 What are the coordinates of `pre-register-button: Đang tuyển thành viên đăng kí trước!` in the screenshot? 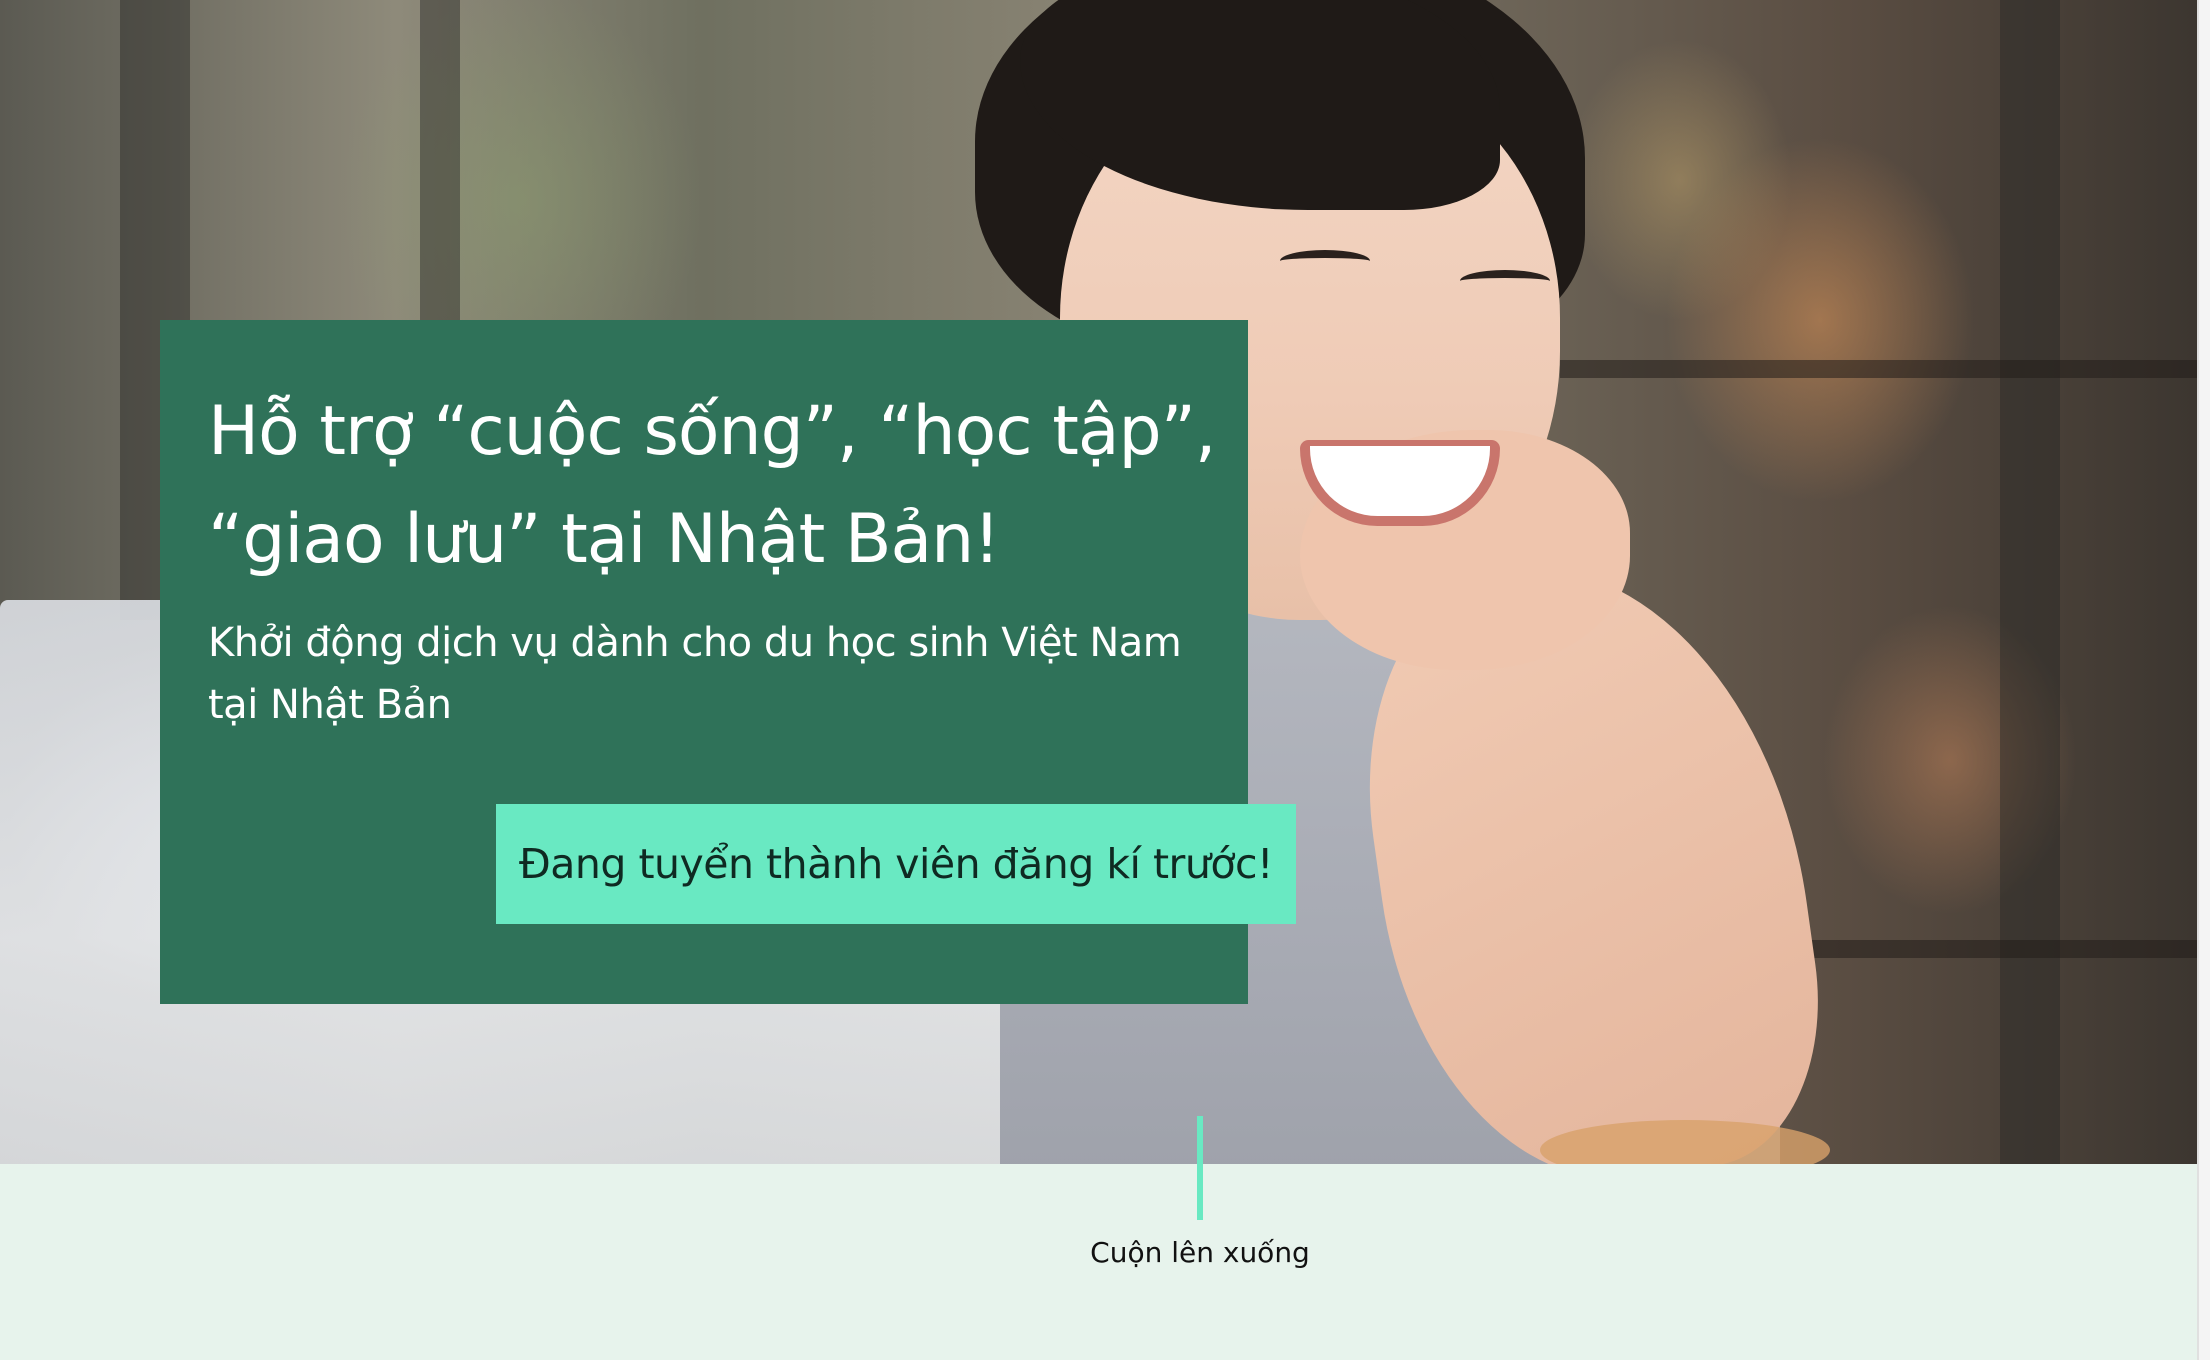 It's located at (896, 864).